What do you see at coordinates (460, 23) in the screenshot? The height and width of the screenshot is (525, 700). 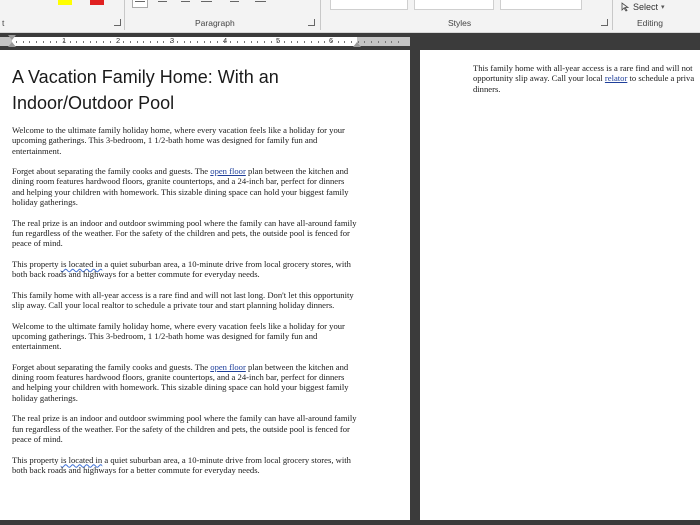 I see `styles-group-label: Styles` at bounding box center [460, 23].